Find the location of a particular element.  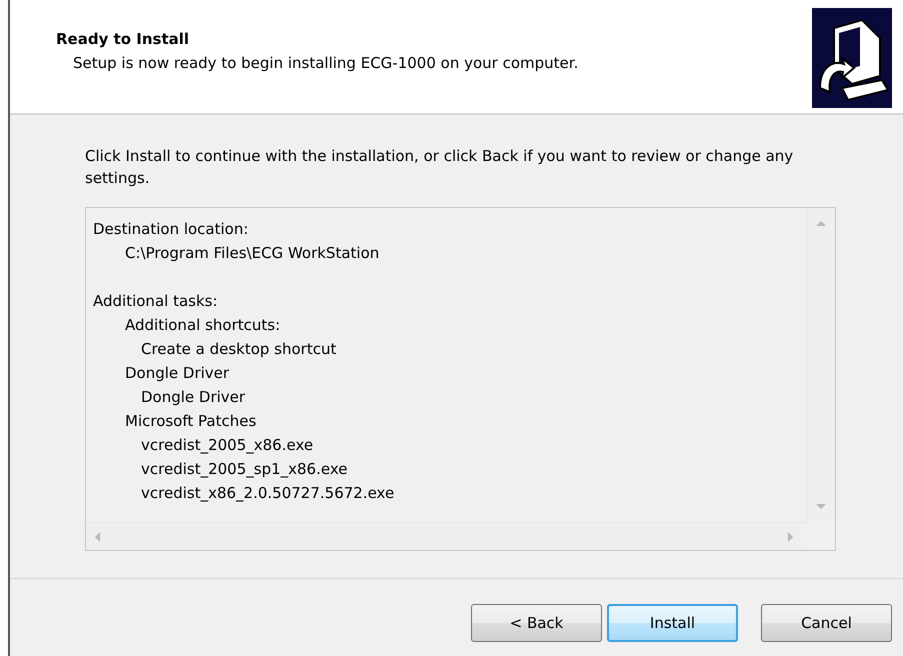

summary-line: vcredist_2005_x86.exe is located at coordinates (227, 445).